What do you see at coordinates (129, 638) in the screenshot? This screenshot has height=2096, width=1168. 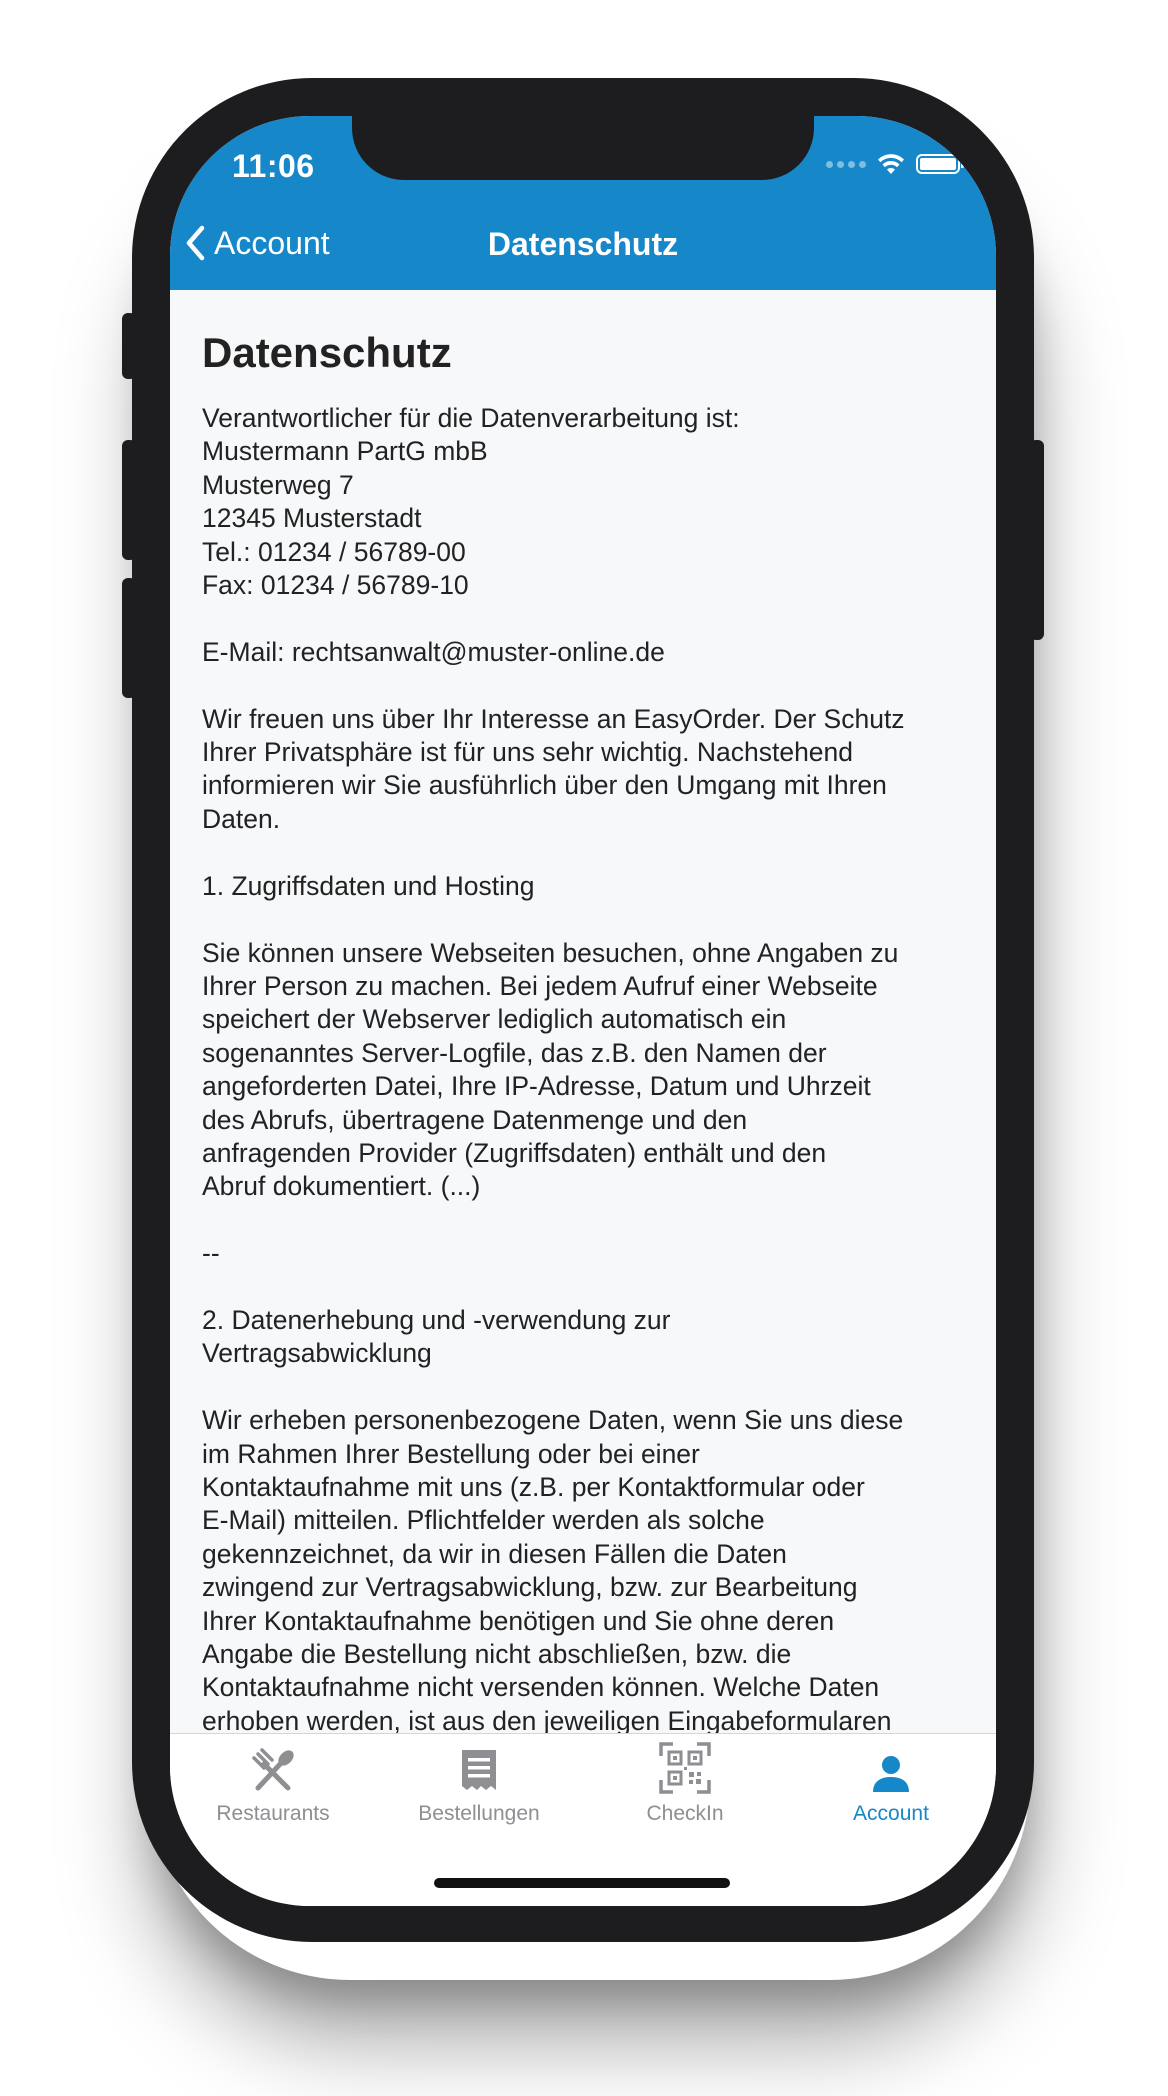 I see `volume-down-button` at bounding box center [129, 638].